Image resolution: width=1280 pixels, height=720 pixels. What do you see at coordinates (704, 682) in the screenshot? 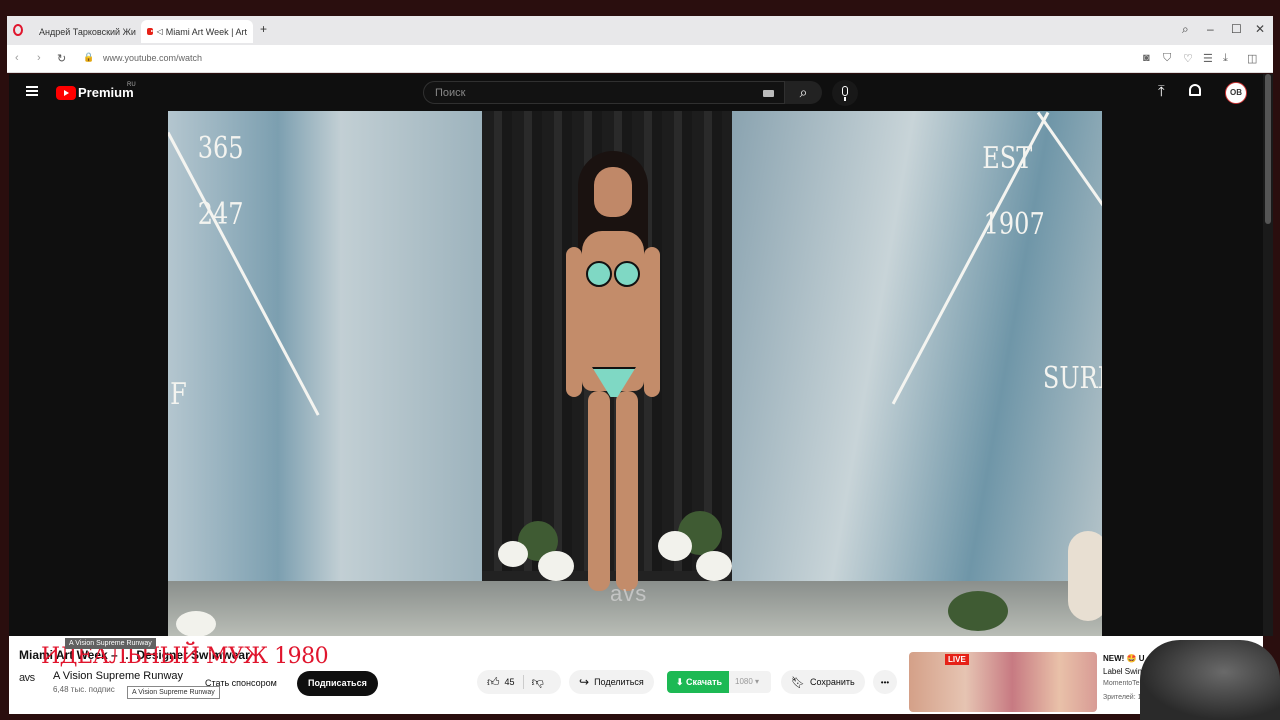
I see `download-label: Скачать` at bounding box center [704, 682].